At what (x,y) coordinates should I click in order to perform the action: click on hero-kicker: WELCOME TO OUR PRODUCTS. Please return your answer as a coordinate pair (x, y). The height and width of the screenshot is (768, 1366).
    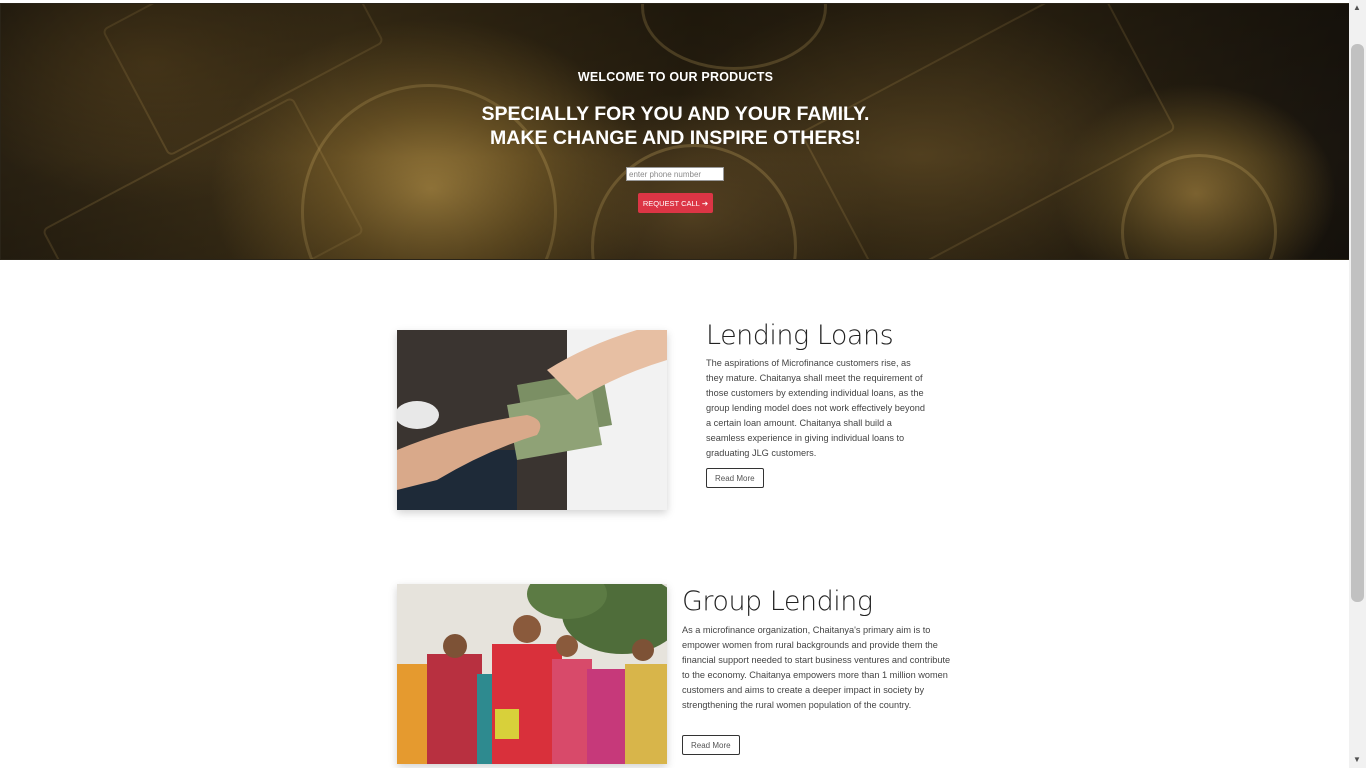
    Looking at the image, I should click on (675, 77).